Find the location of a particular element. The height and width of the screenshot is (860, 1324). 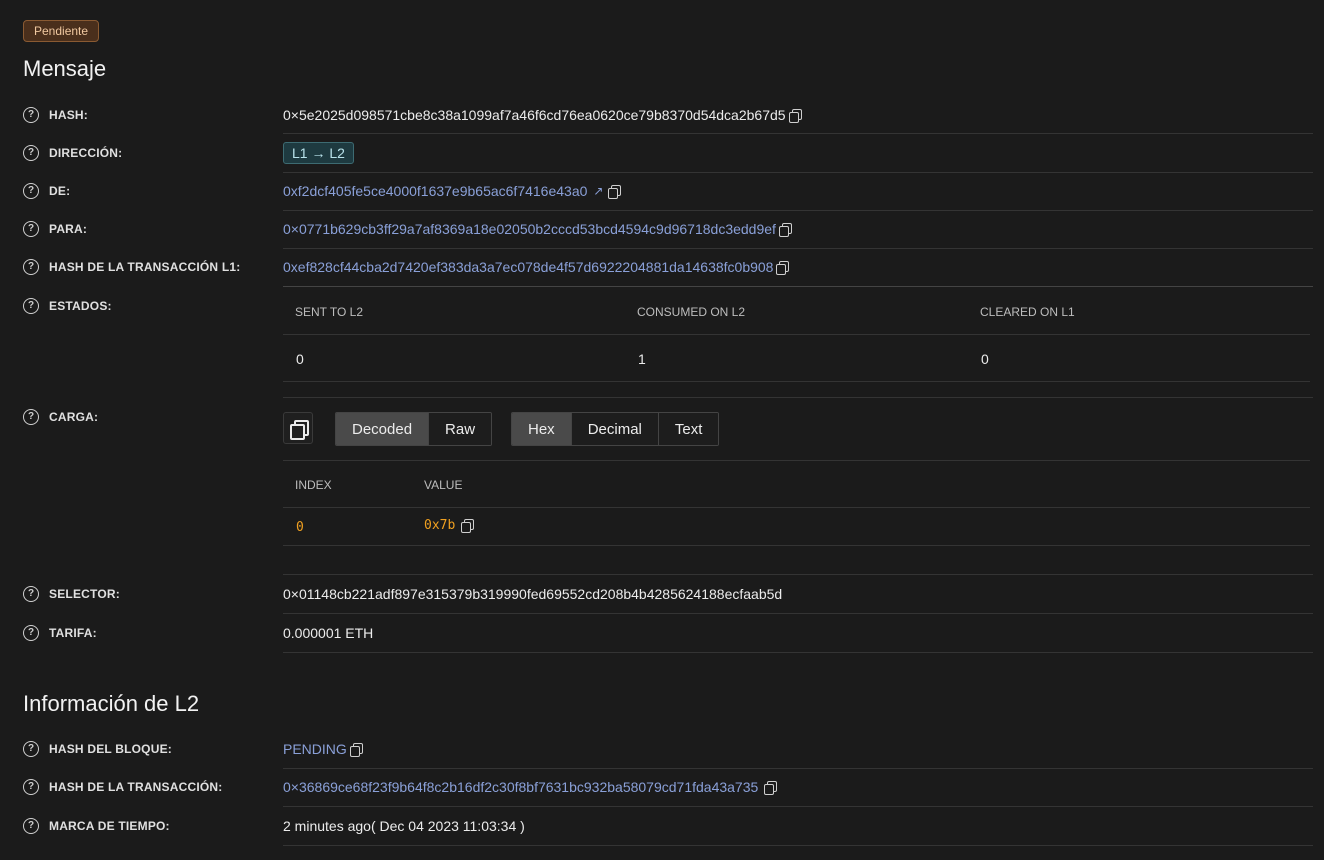

copy-payload-button is located at coordinates (298, 428).